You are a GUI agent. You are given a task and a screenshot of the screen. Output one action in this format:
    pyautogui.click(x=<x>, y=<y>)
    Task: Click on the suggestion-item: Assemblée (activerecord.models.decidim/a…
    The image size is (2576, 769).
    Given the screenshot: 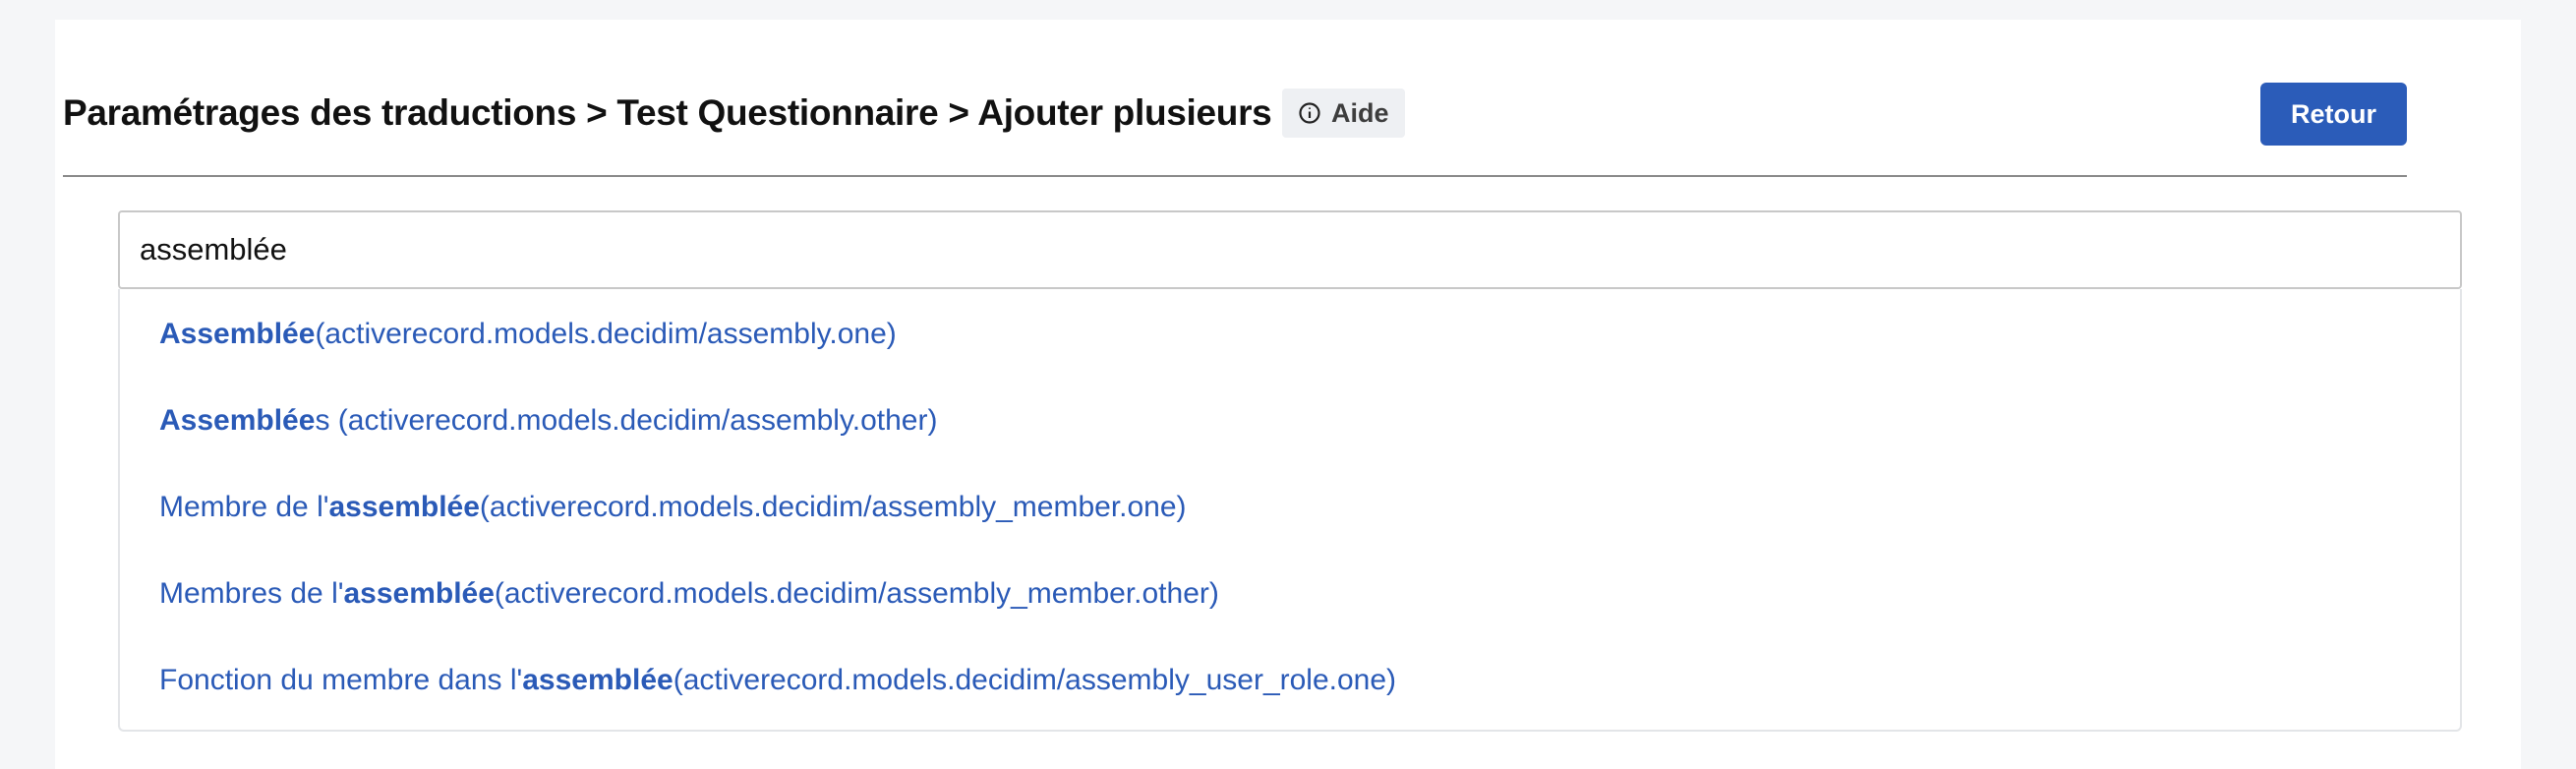 What is the action you would take?
    pyautogui.click(x=528, y=334)
    